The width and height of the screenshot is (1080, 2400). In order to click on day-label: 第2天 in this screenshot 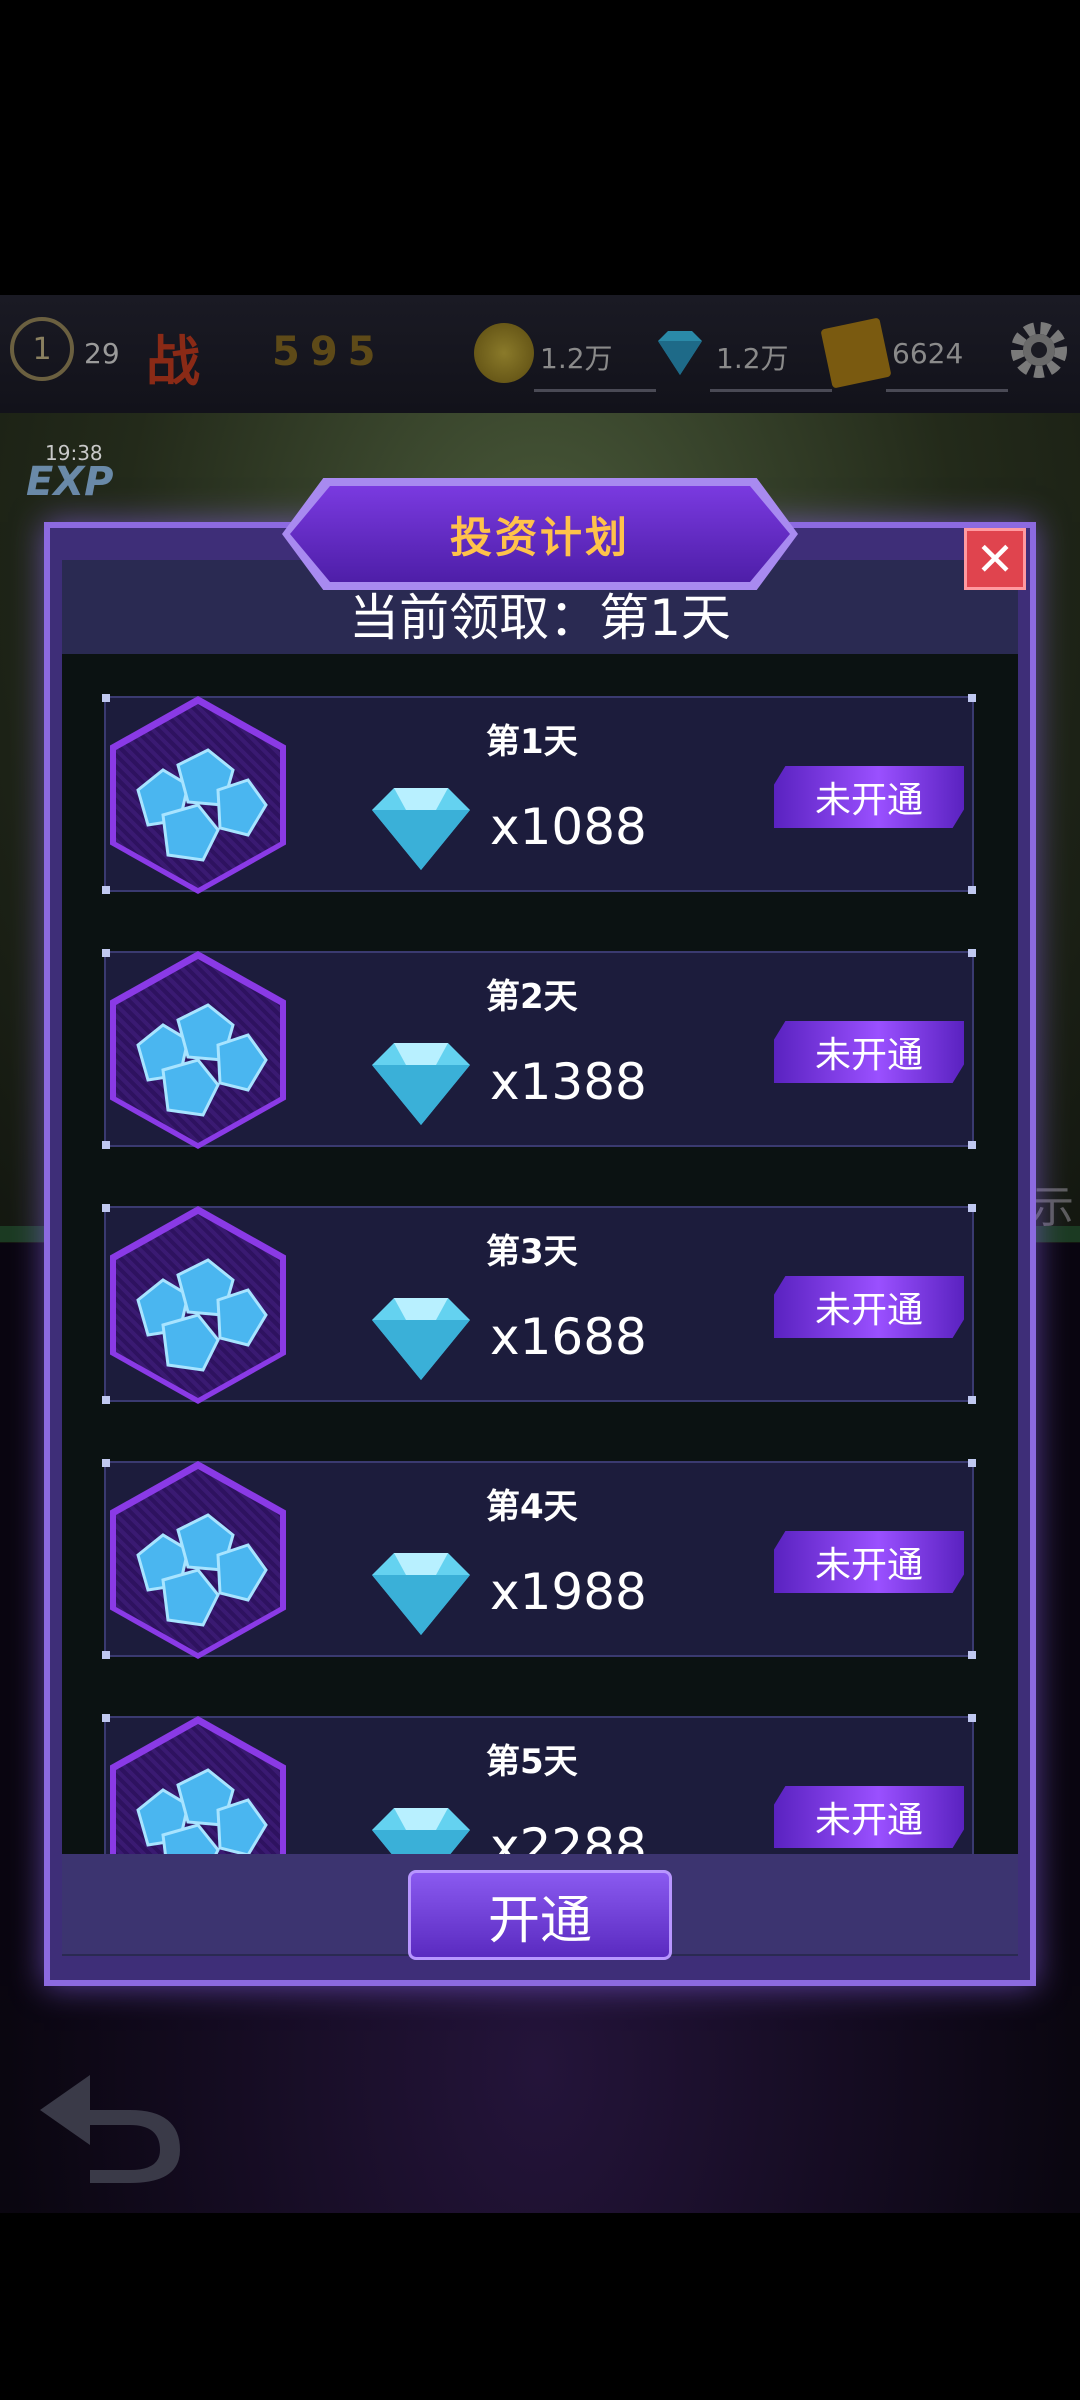, I will do `click(532, 997)`.